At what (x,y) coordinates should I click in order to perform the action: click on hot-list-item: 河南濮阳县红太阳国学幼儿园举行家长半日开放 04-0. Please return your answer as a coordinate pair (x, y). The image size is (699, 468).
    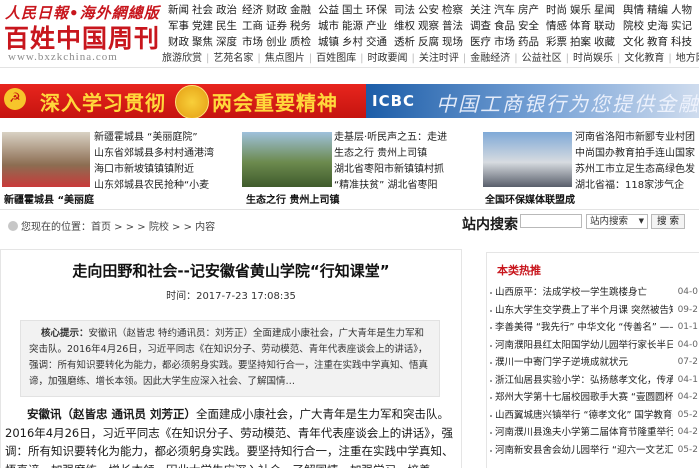
    Looking at the image, I should click on (594, 346).